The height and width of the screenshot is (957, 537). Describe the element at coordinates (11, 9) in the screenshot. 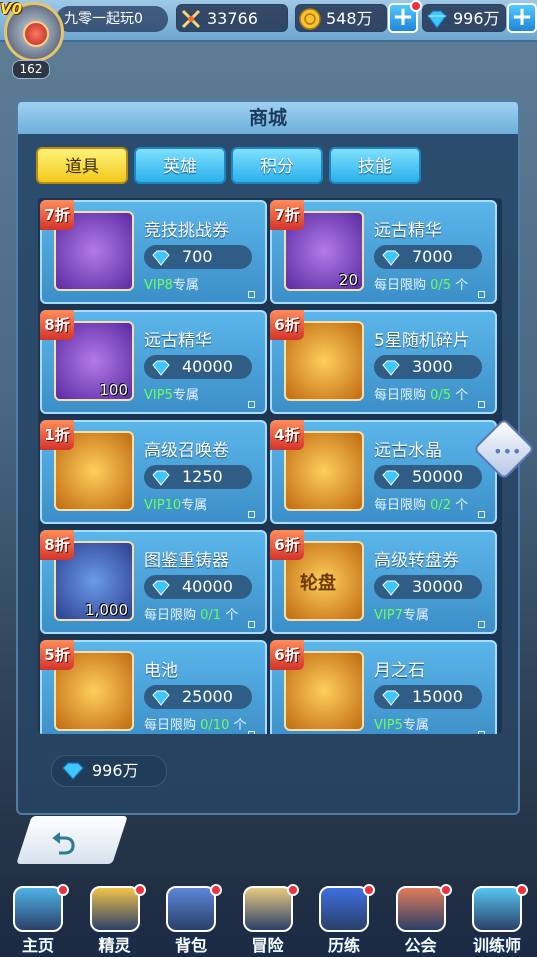

I see `vip-tag: V0` at that location.